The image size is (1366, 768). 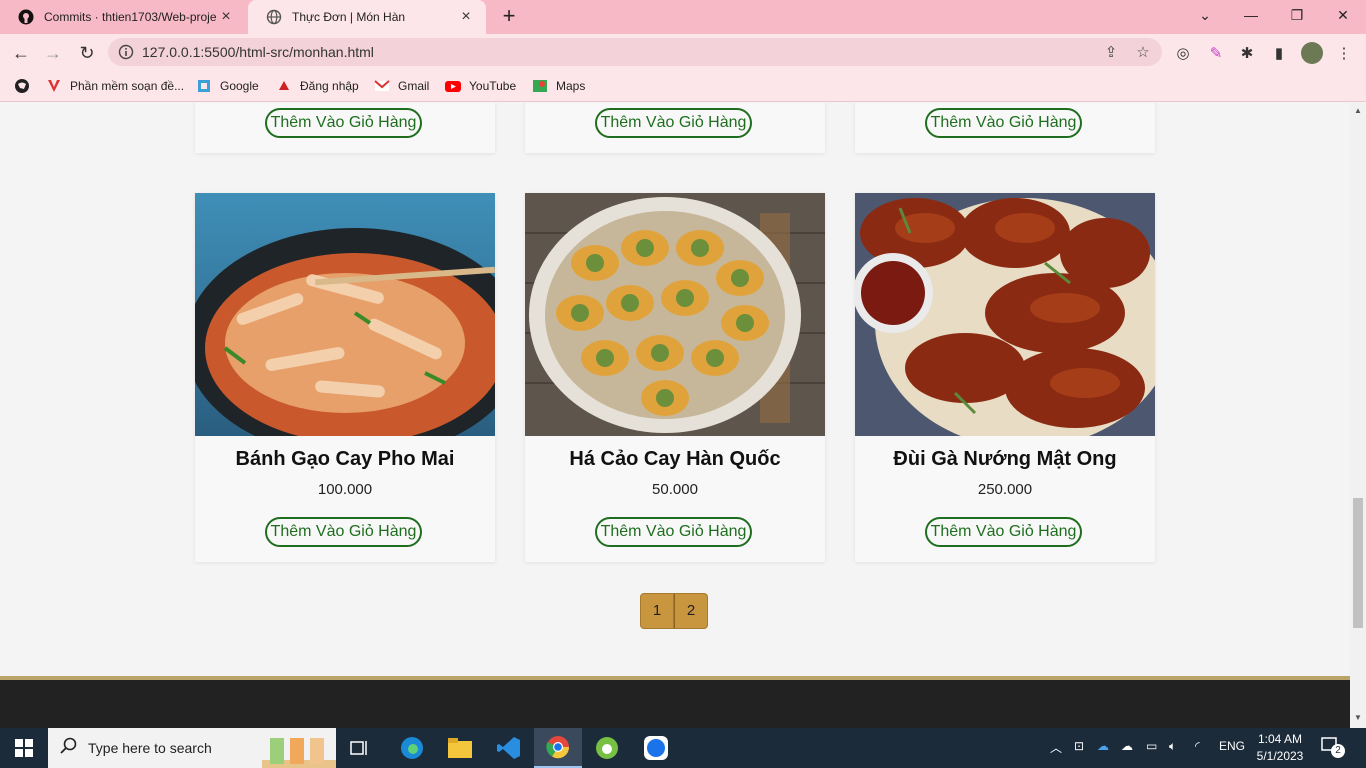 What do you see at coordinates (1205, 15) in the screenshot?
I see `tab-search-icon: ⌄` at bounding box center [1205, 15].